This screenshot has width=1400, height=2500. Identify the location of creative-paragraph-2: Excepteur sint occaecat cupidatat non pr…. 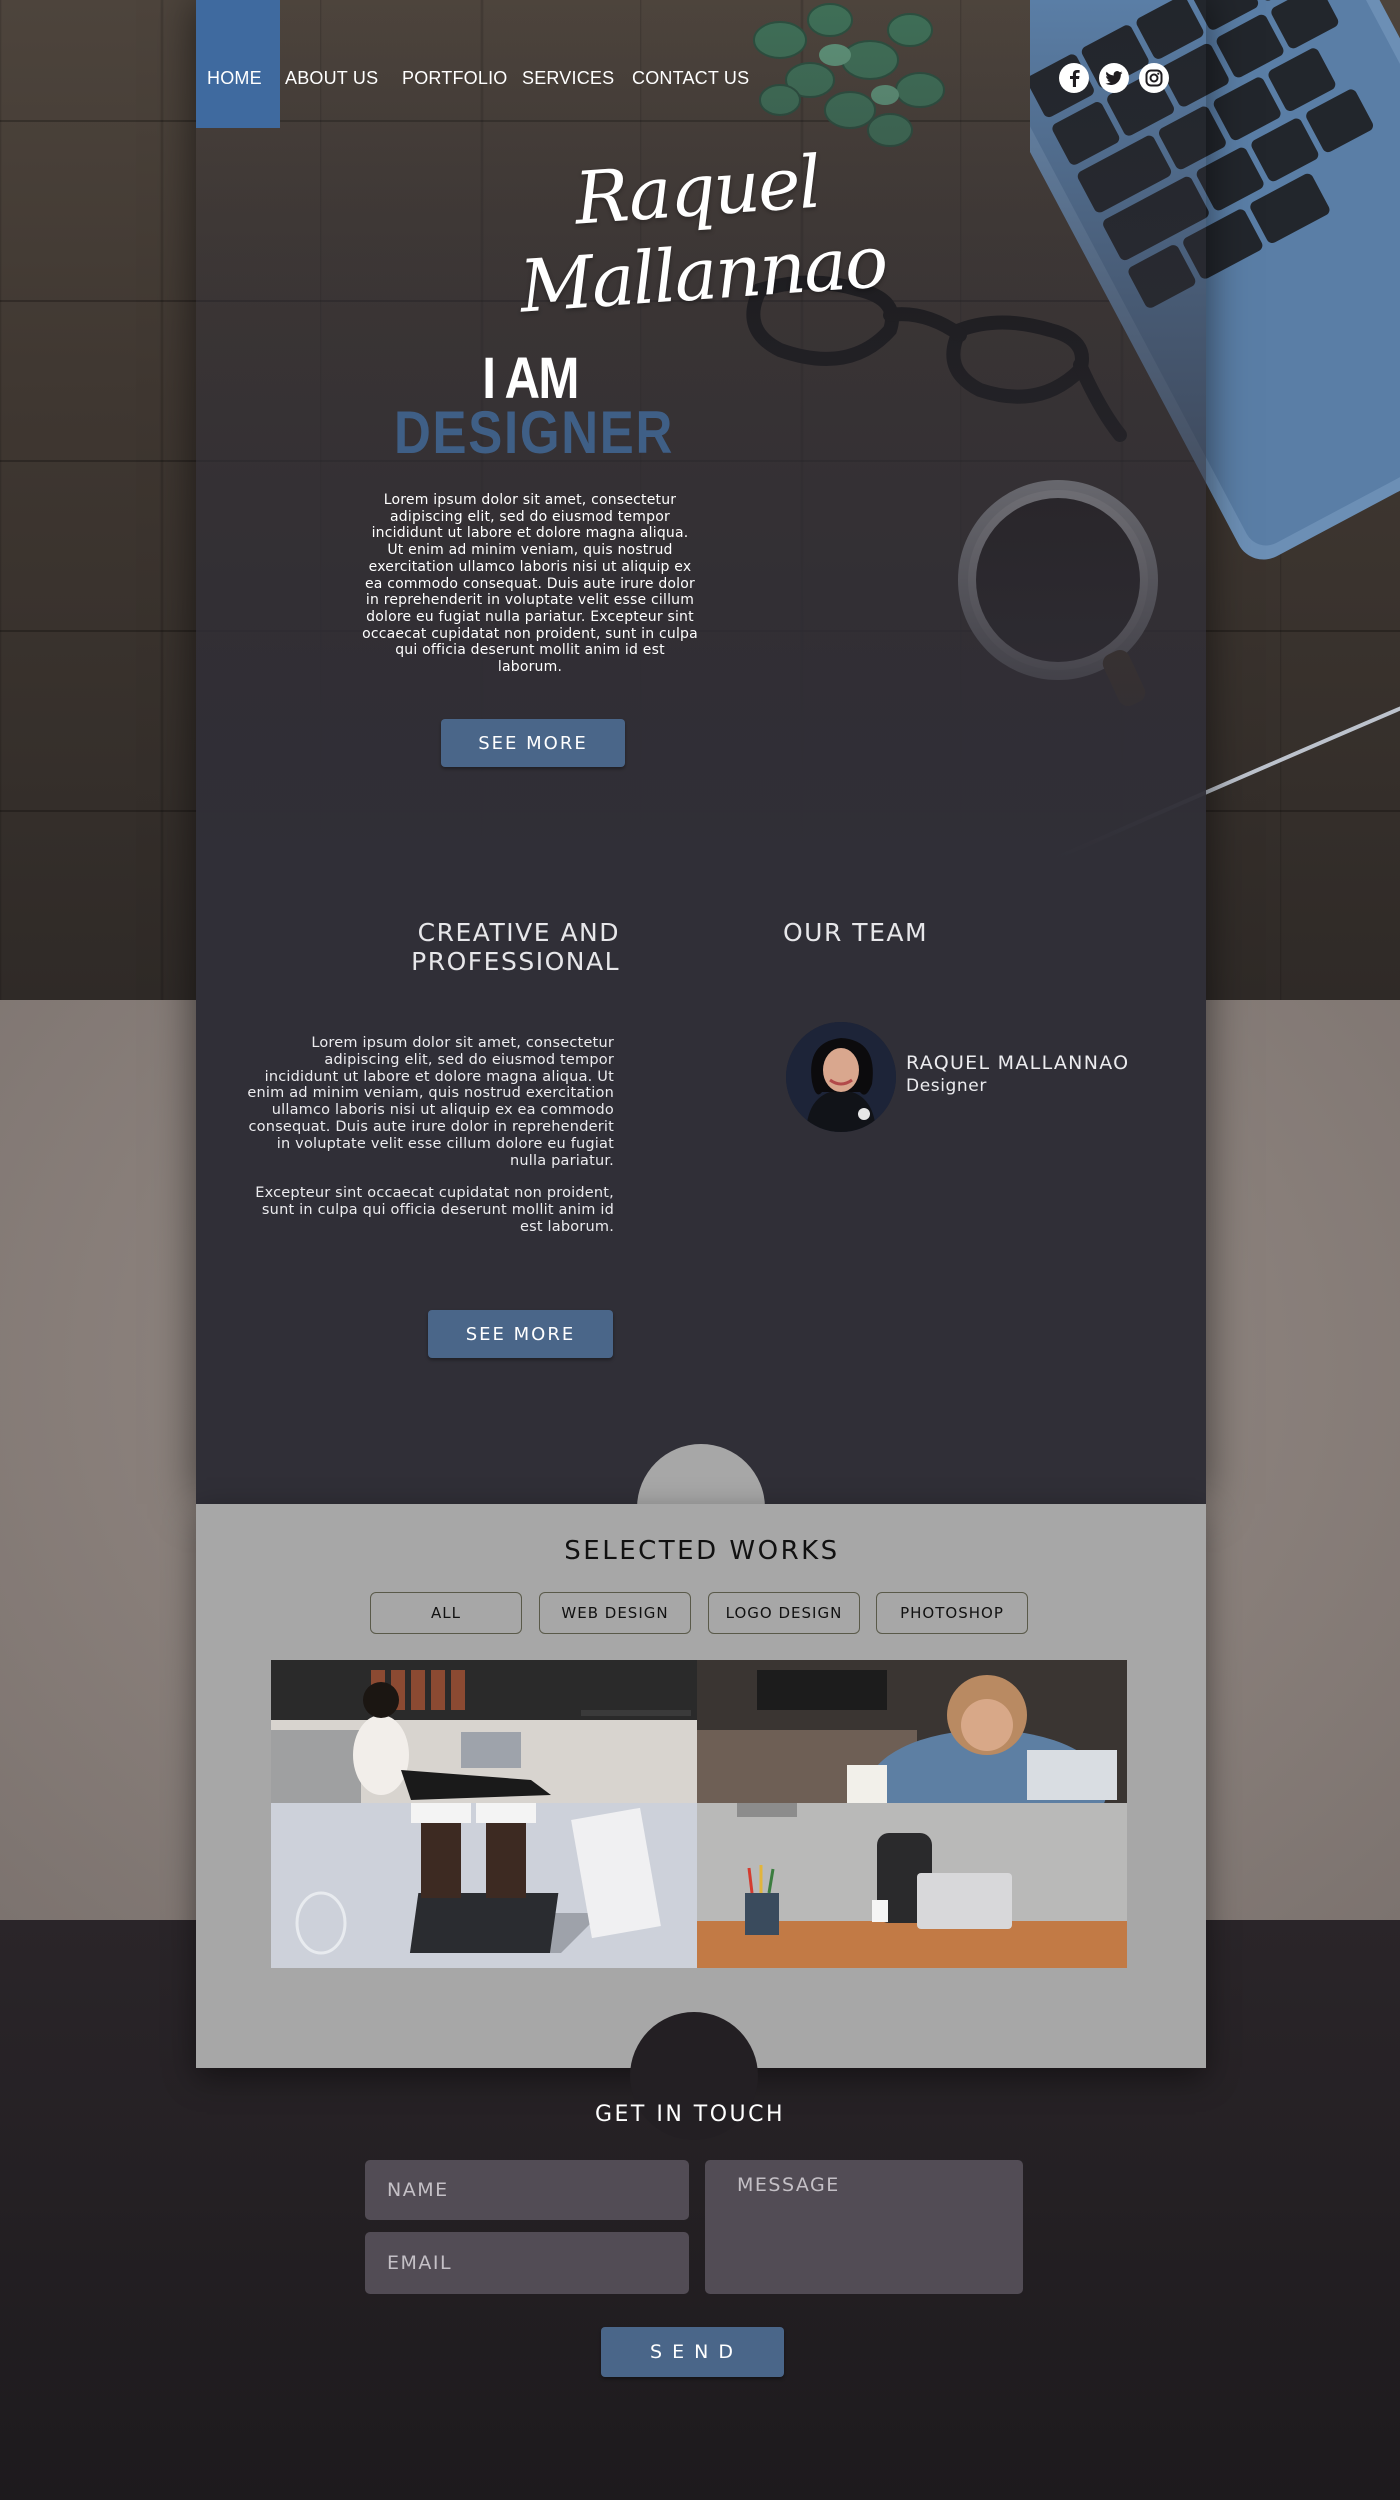
(434, 1210).